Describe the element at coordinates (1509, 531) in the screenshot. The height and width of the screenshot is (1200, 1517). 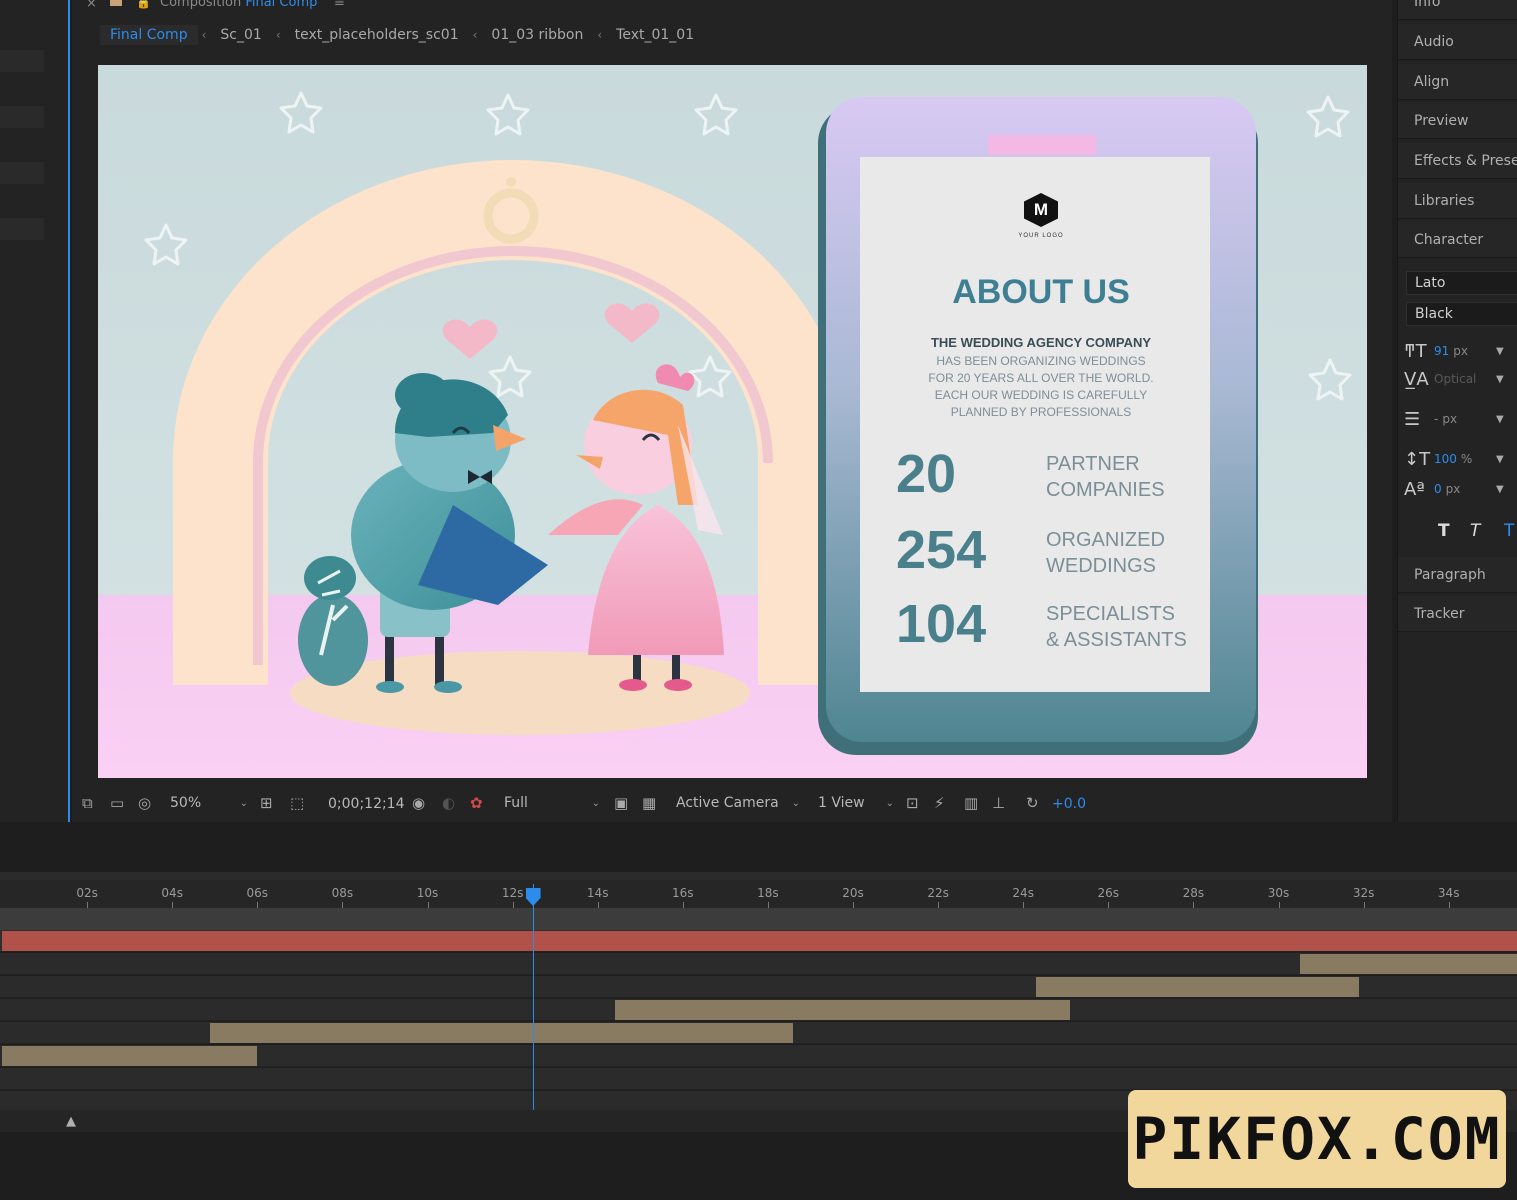
I see `all-caps-button: T` at that location.